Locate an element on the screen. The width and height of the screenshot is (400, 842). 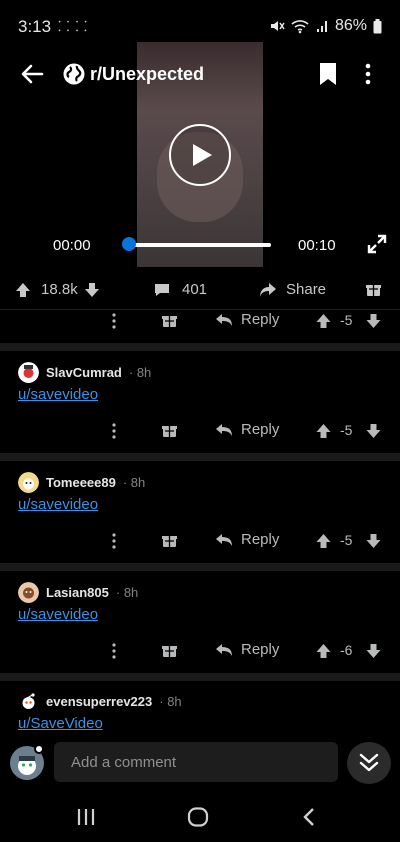
comment-link: u/SaveVideo is located at coordinates (60, 723).